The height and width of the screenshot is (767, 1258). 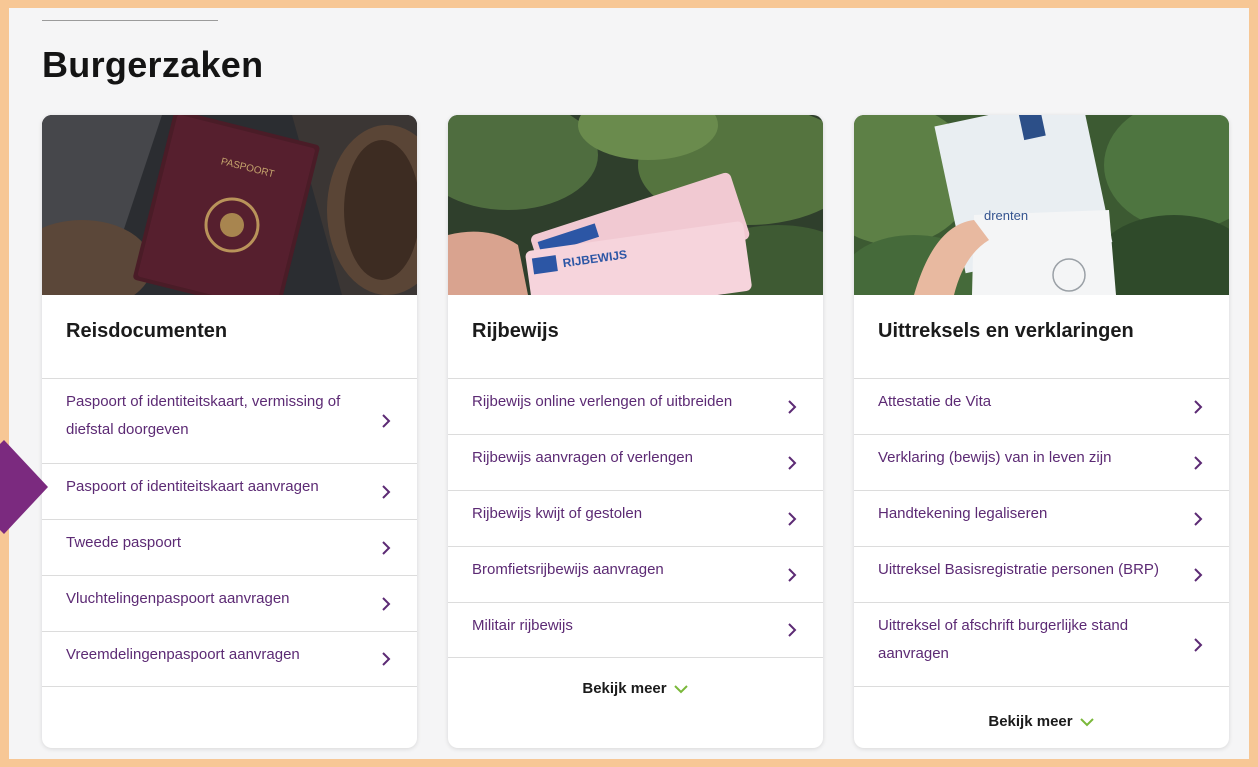 I want to click on link-item: Verklaring (bewijs) van in leven zijn, so click(x=1041, y=462).